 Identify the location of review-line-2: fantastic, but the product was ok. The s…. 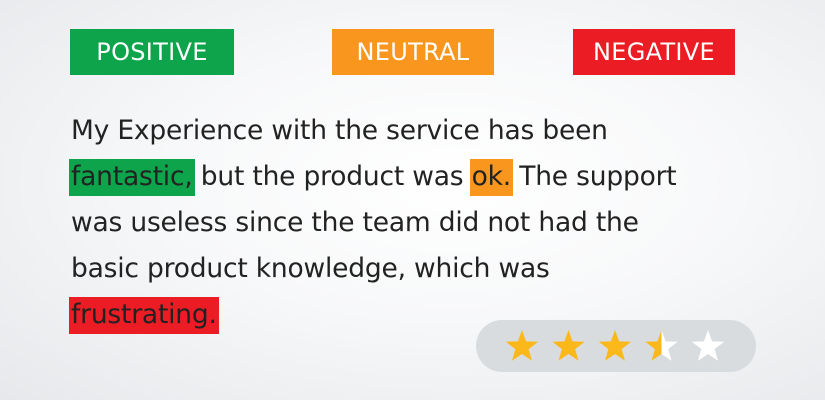
(420, 177).